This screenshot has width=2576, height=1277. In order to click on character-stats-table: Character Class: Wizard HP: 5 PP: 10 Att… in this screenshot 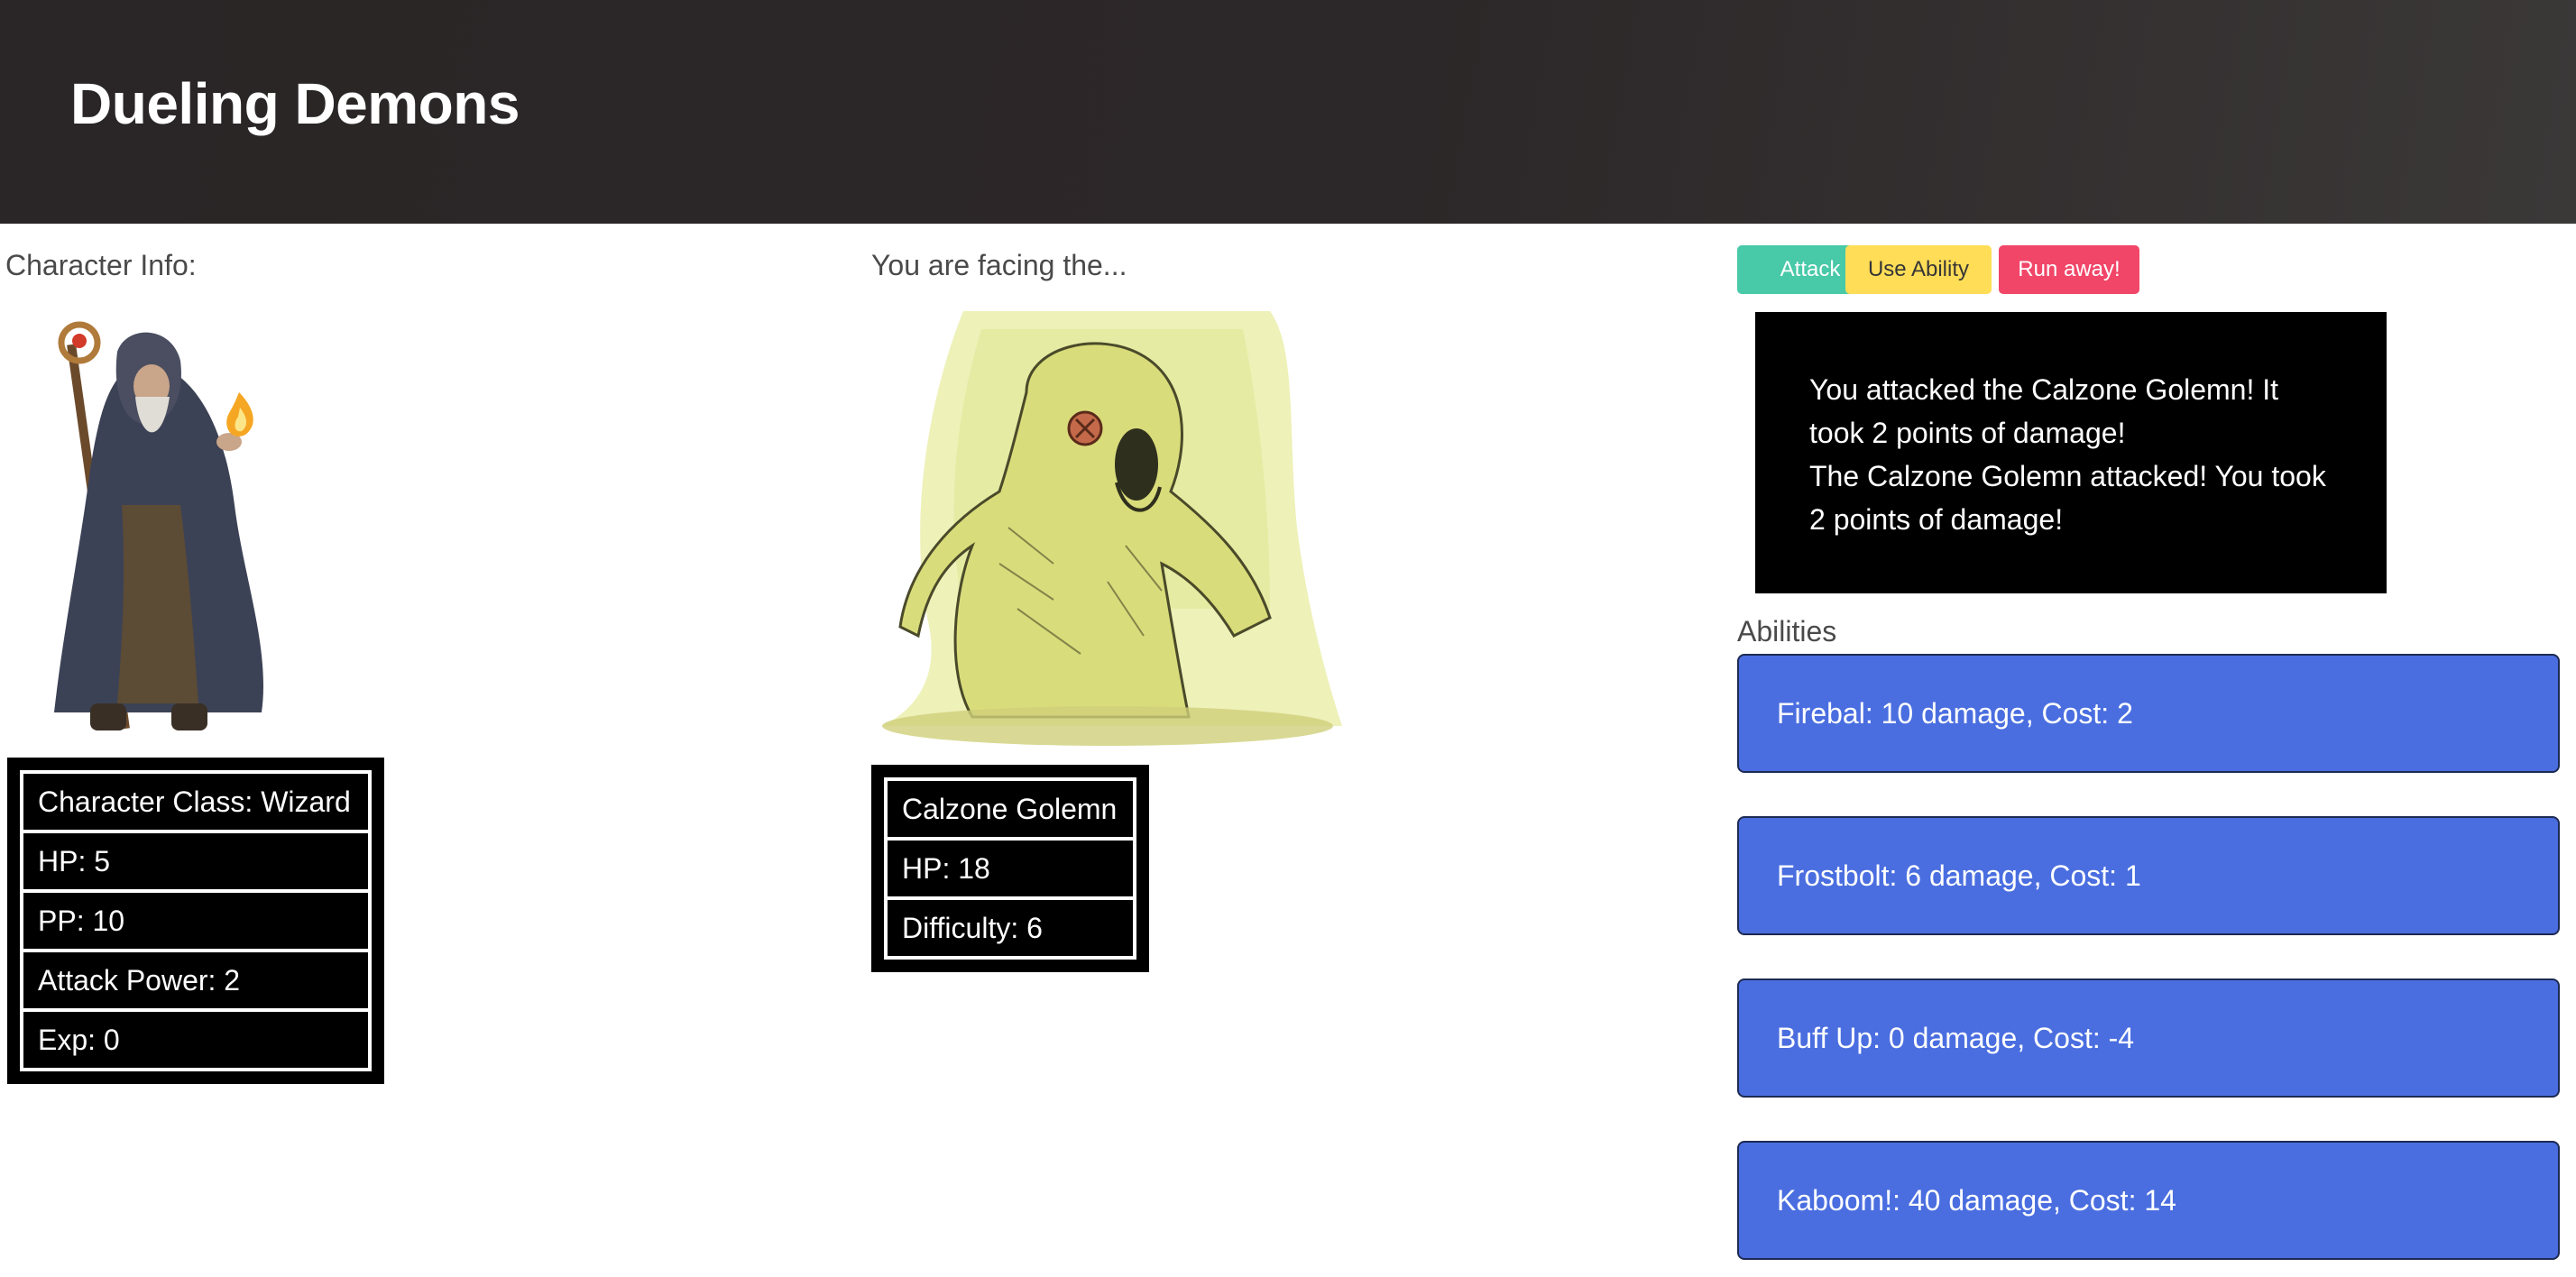, I will do `click(195, 921)`.